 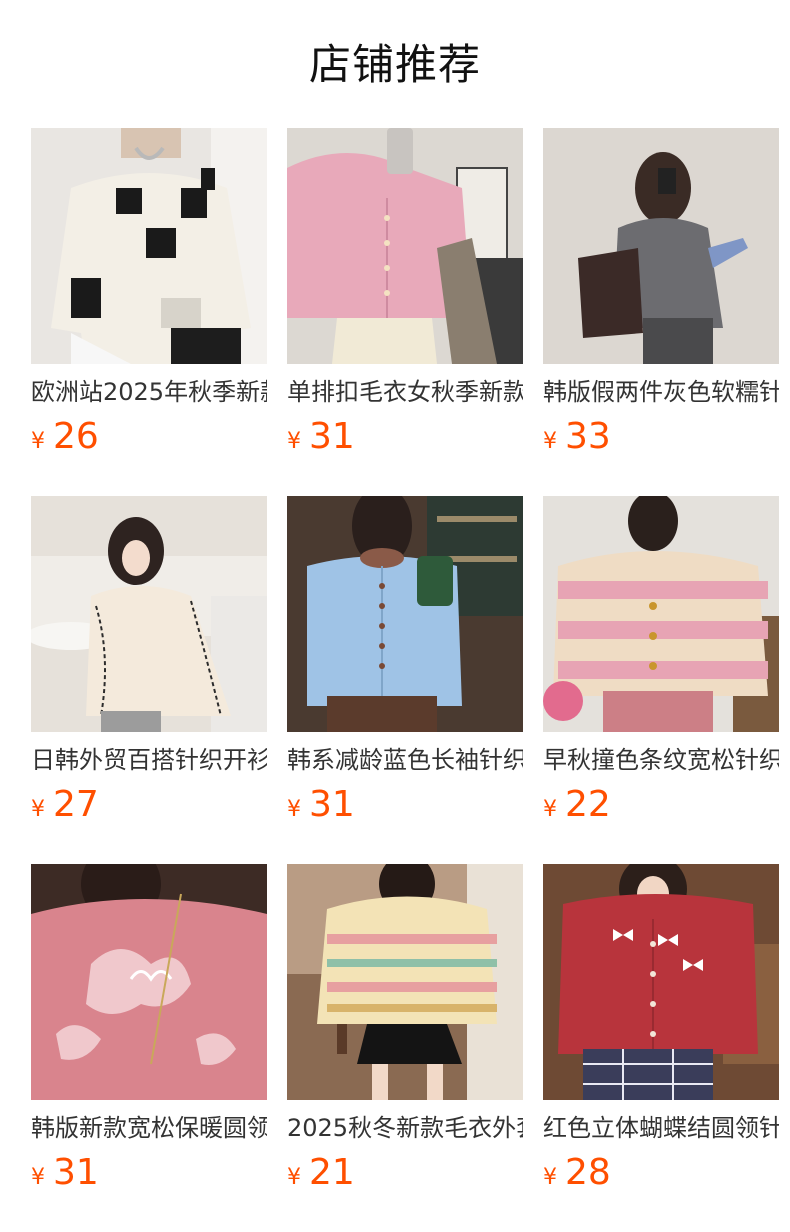 What do you see at coordinates (661, 760) in the screenshot?
I see `product-title: 早秋撞色条纹宽松针织` at bounding box center [661, 760].